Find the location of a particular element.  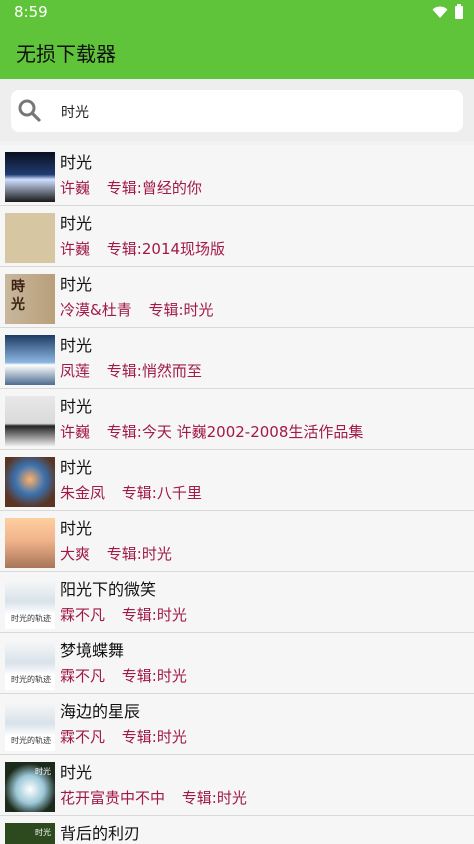

search-field: 时光 is located at coordinates (237, 111).